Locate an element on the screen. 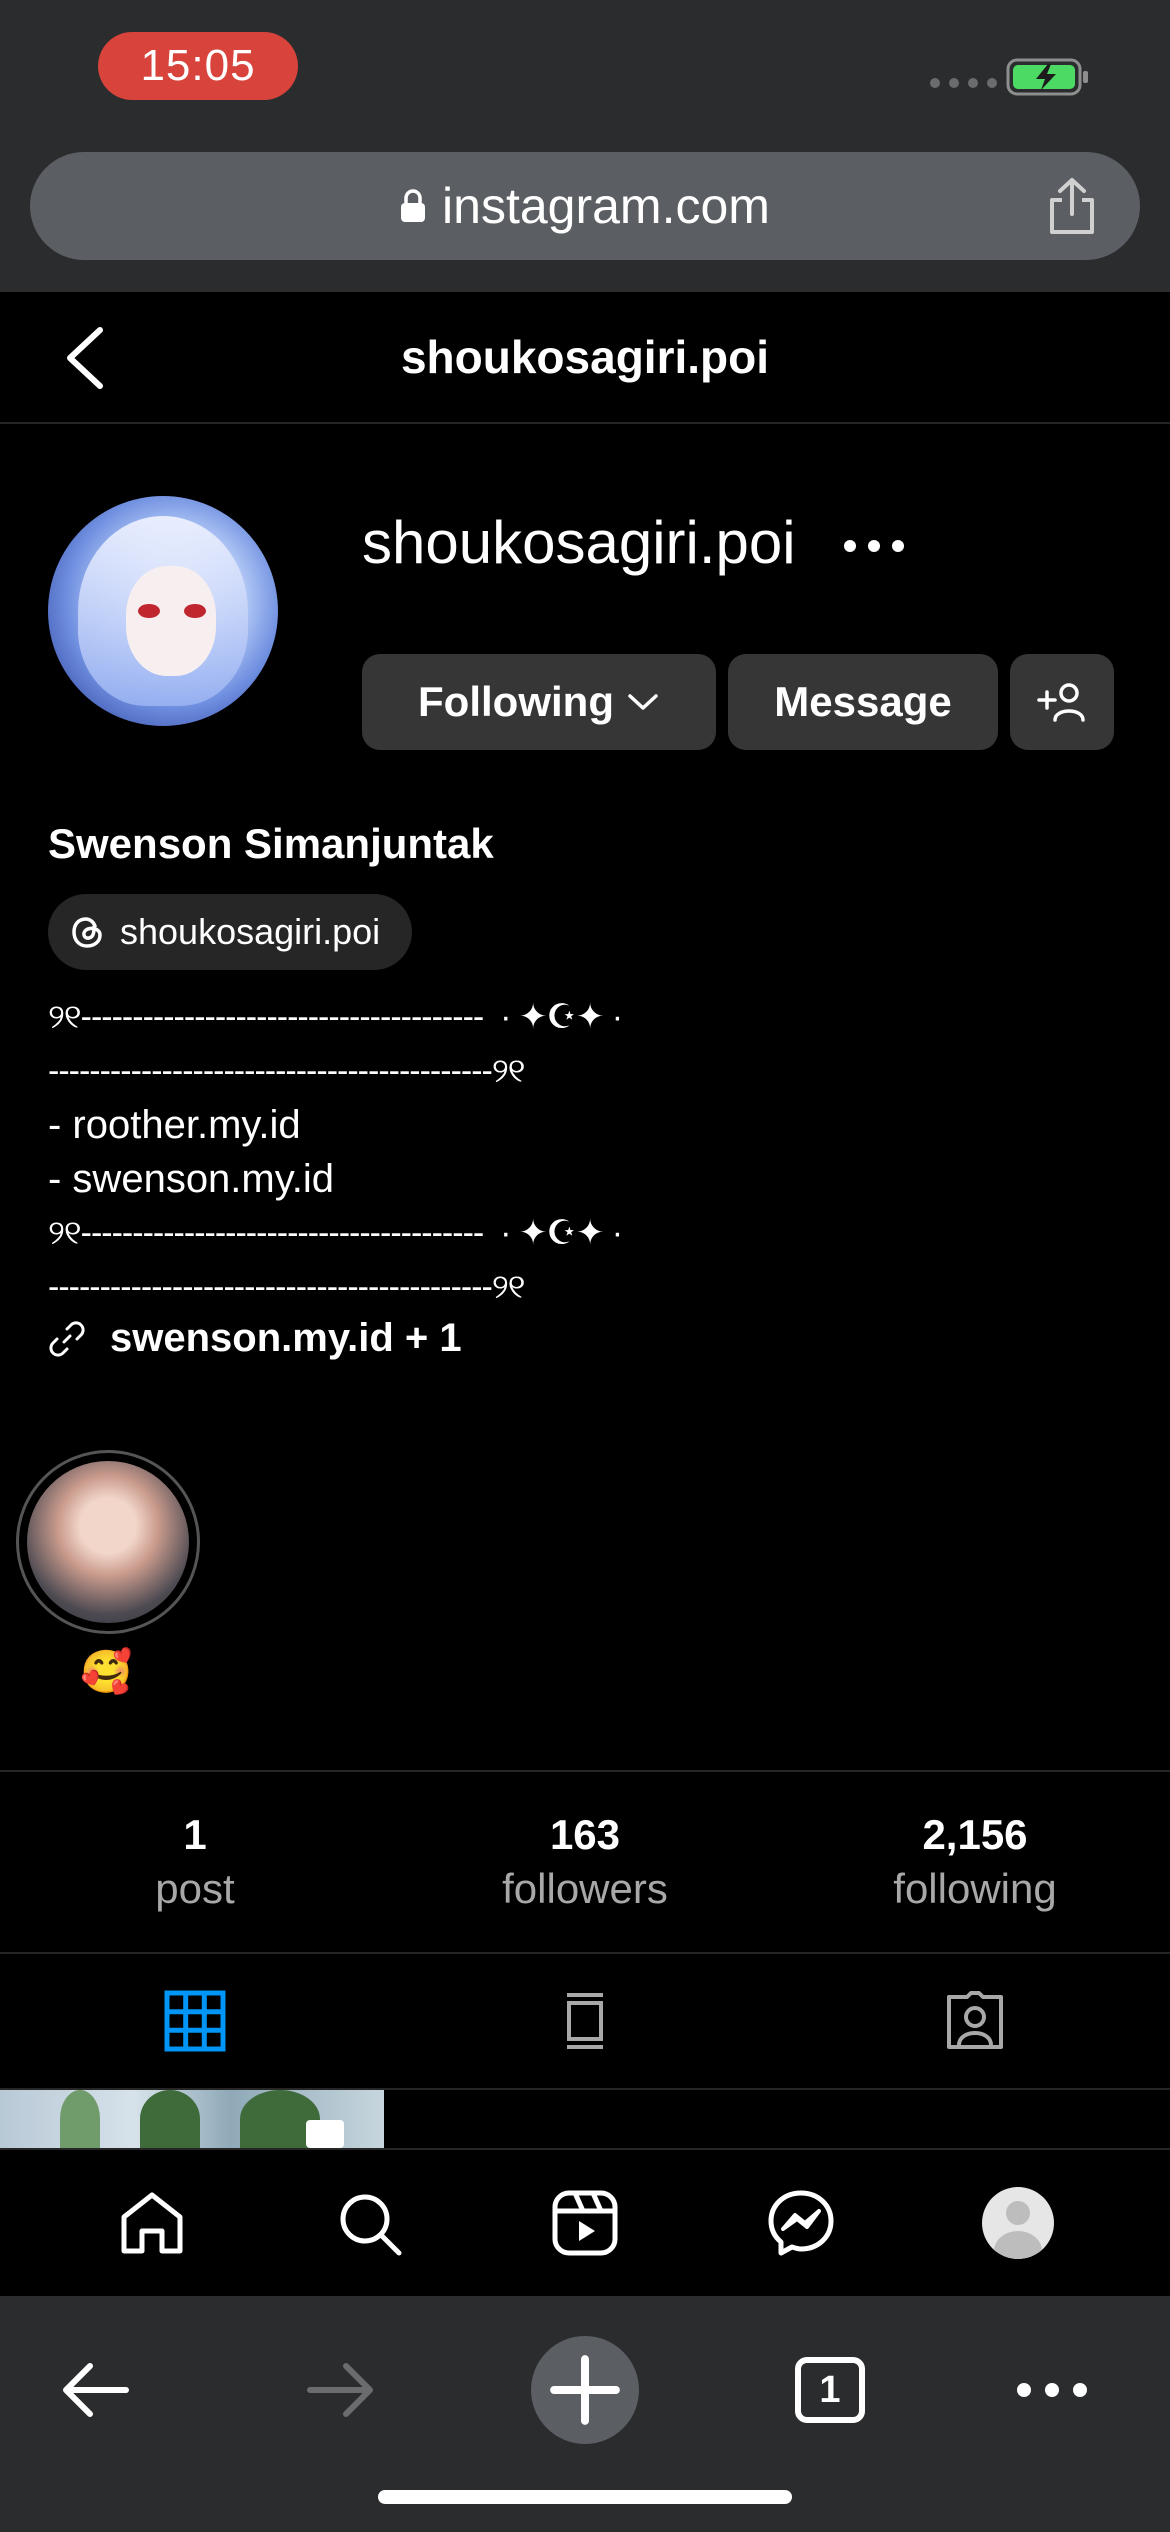 Image resolution: width=1170 pixels, height=2532 pixels. tabs-button: 1 is located at coordinates (830, 2390).